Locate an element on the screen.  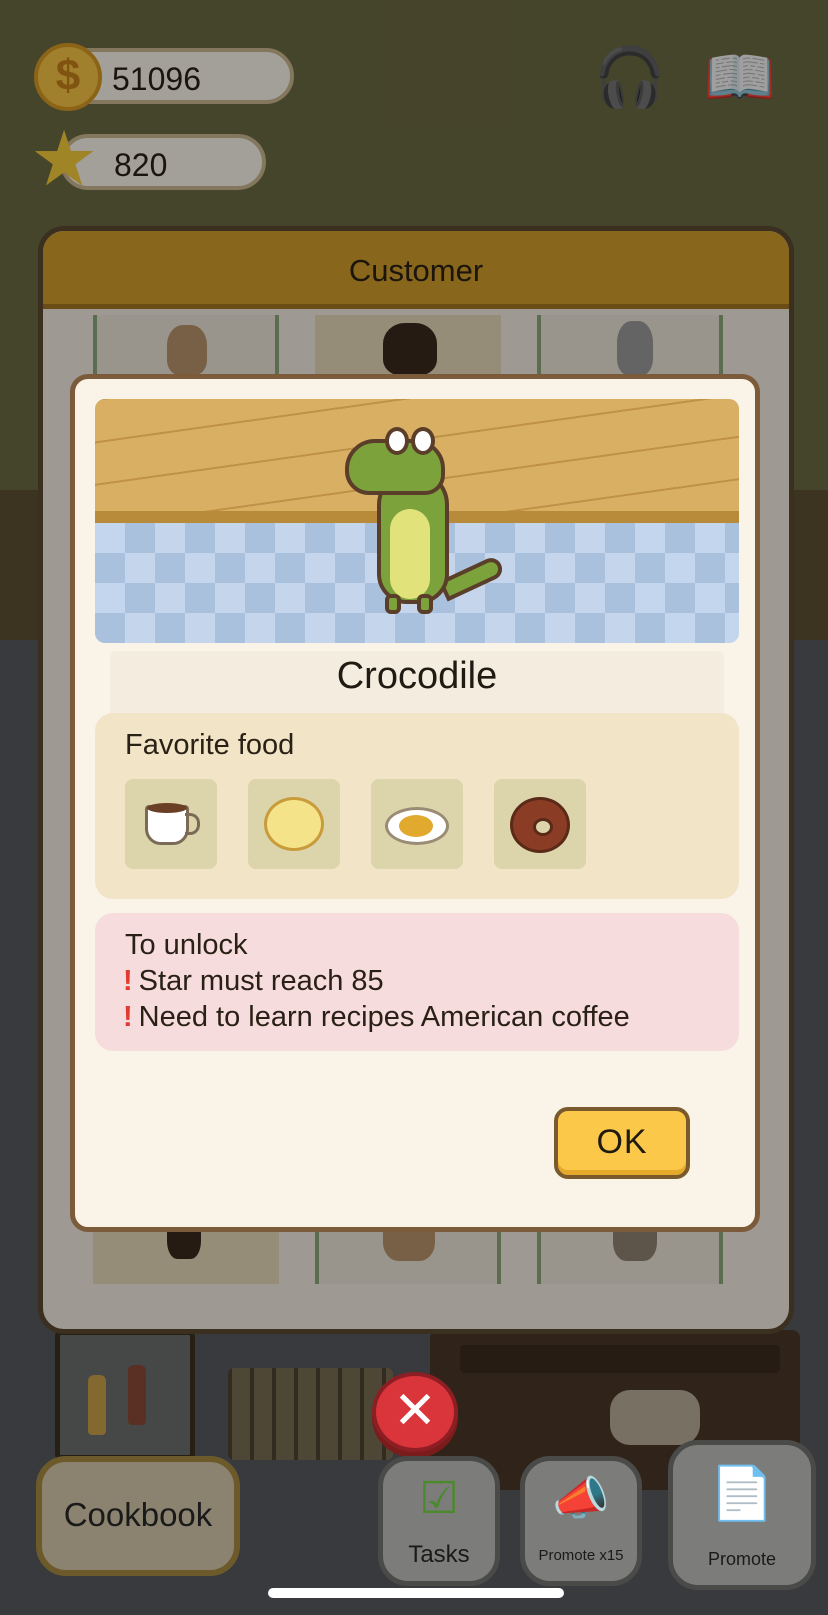
cookbook-button: Cookbook is located at coordinates (138, 1516).